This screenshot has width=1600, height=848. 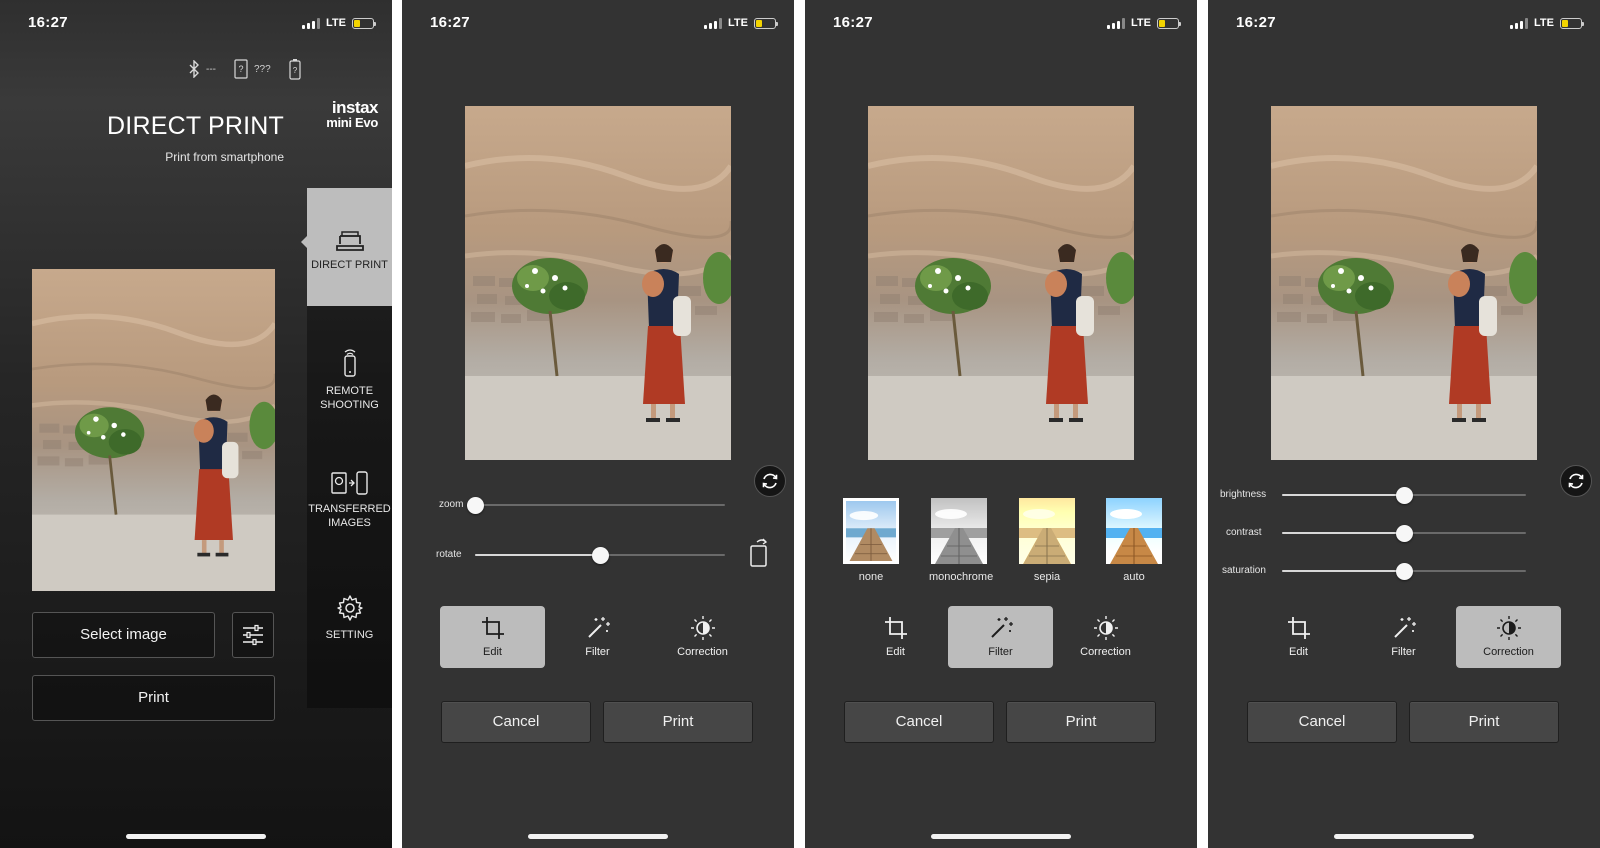 I want to click on brand-logo: instax mini Evo, so click(x=352, y=114).